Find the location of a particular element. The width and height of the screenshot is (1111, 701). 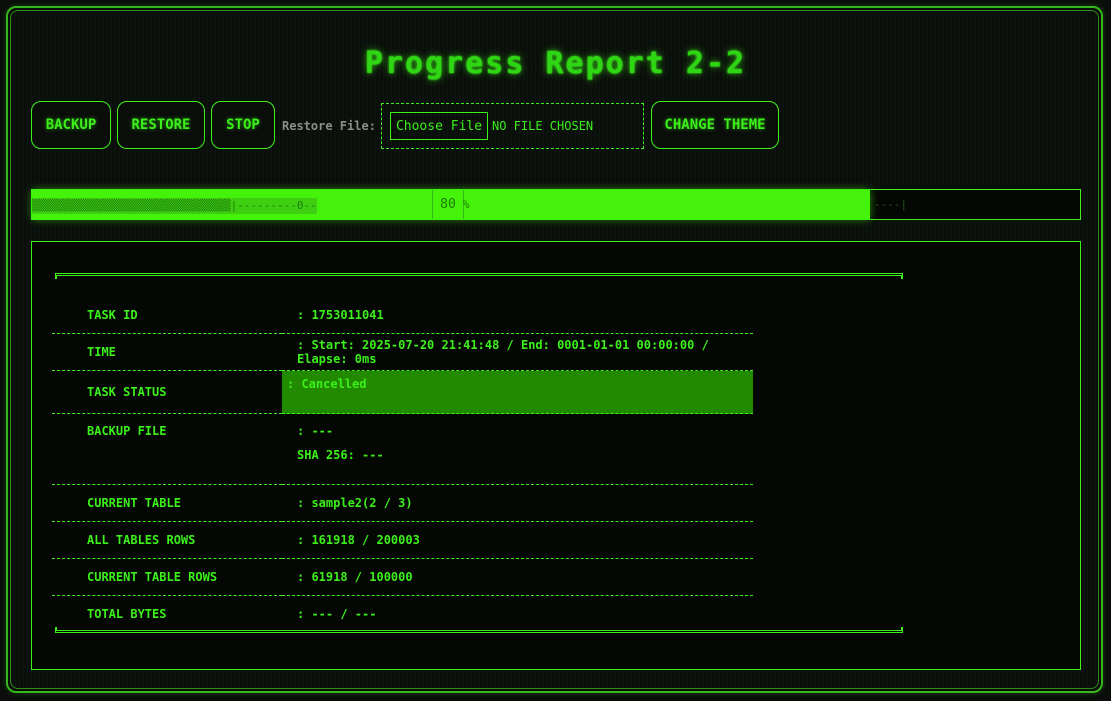

table-row: CURRENT TABLE : sample2(2 / 3) is located at coordinates (402, 503).